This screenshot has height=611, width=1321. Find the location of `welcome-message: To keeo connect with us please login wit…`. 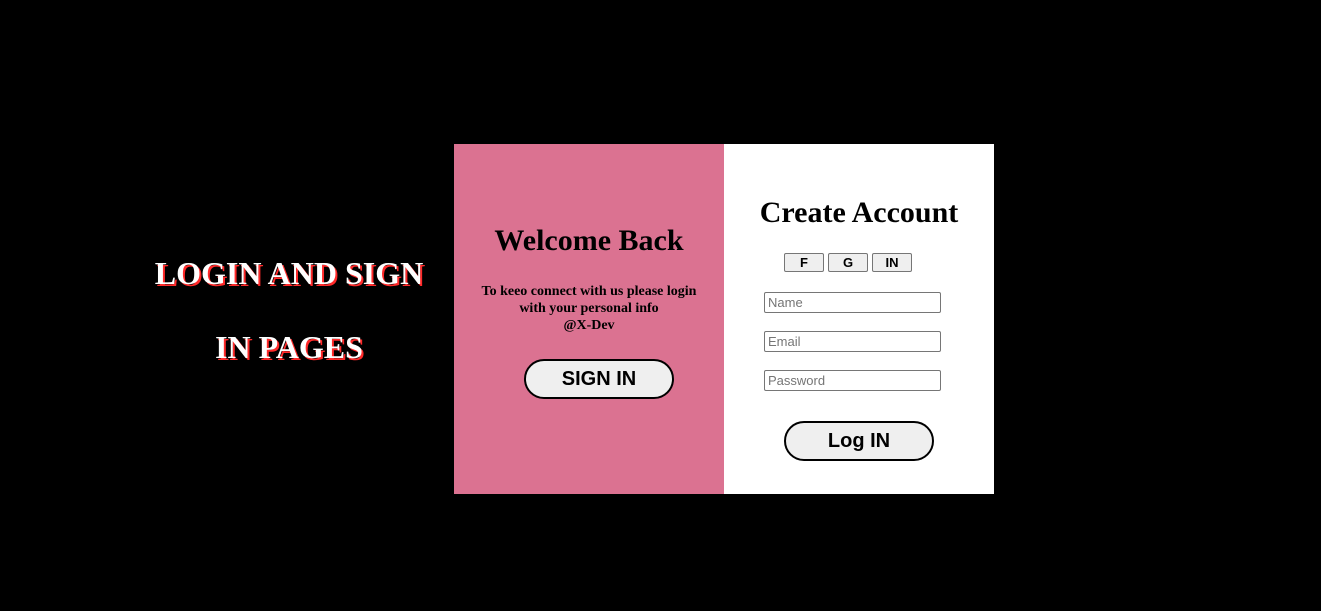

welcome-message: To keeo connect with us please login wit… is located at coordinates (589, 308).